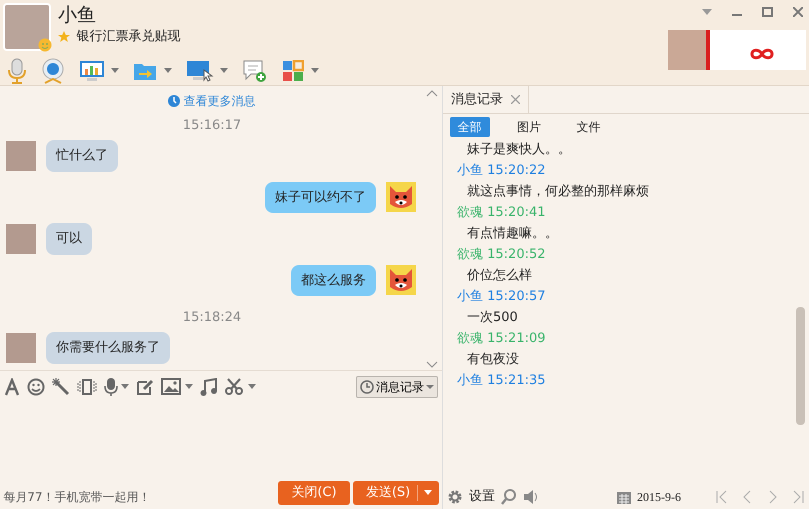 This screenshot has width=809, height=509. Describe the element at coordinates (502, 297) in the screenshot. I see `history-entry-header: 小鱼 15:20:57` at that location.